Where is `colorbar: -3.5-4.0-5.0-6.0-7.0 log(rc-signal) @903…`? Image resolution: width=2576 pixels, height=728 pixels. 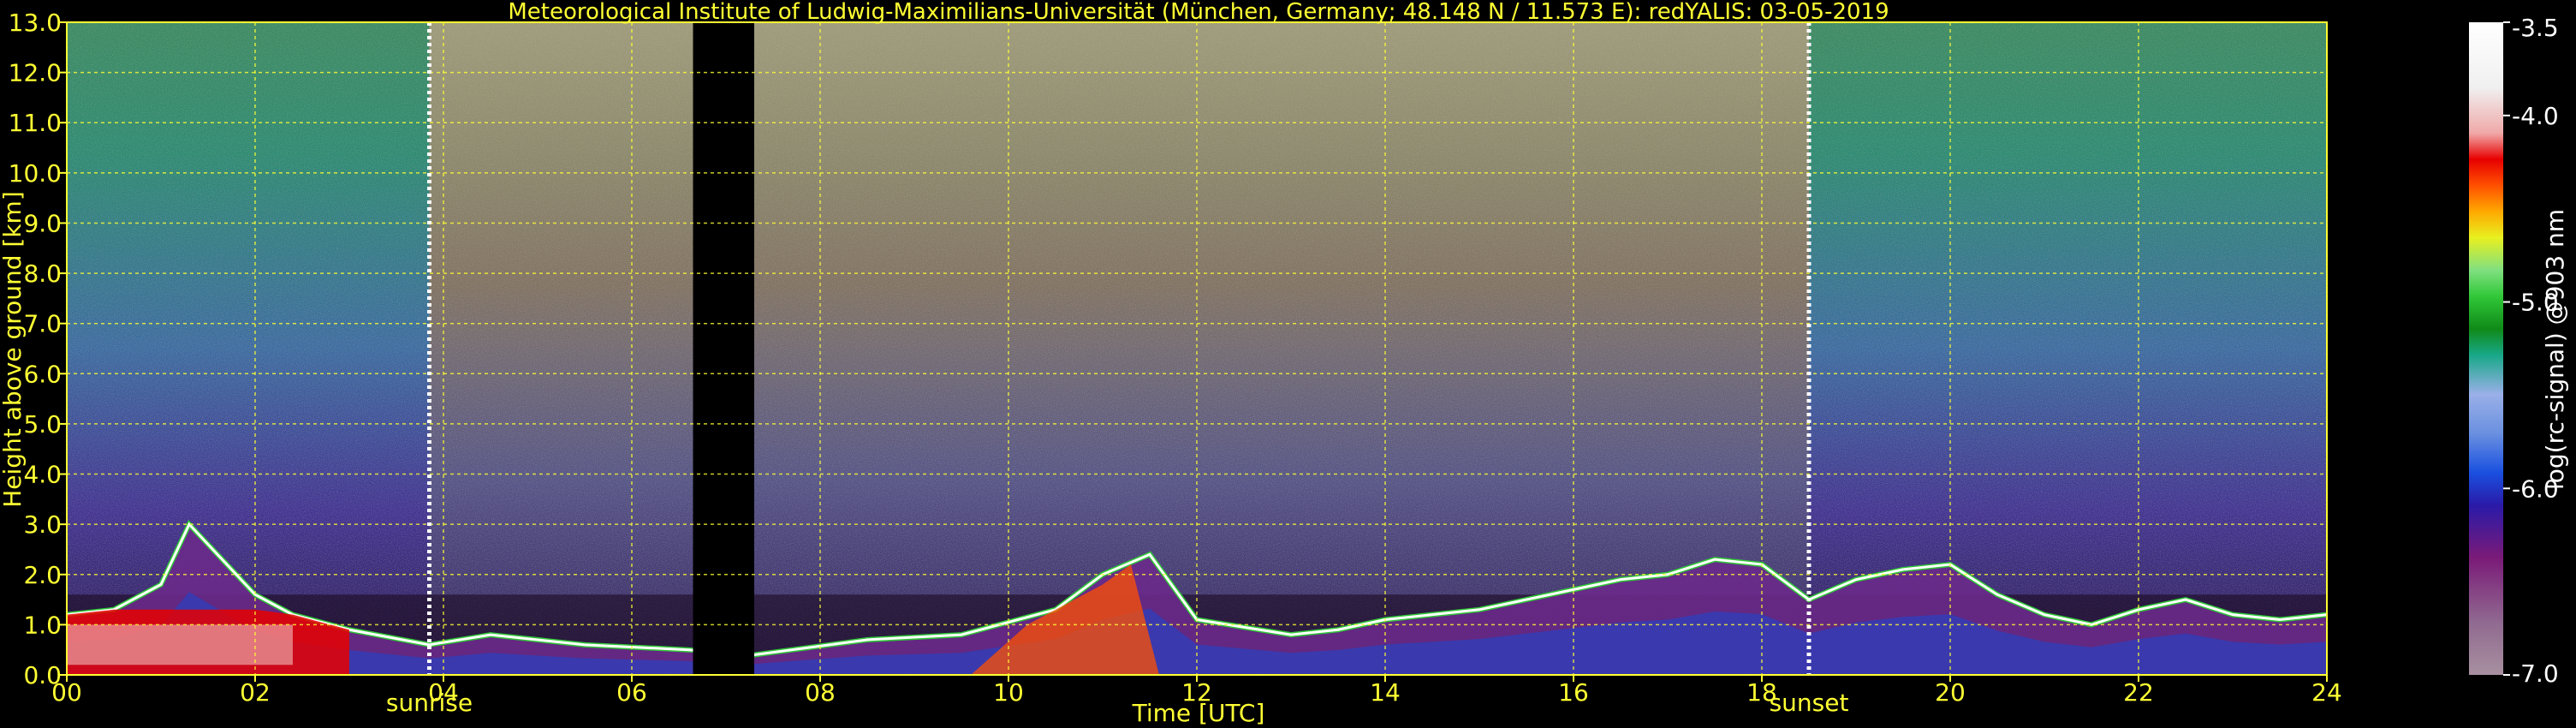 colorbar: -3.5-4.0-5.0-6.0-7.0 log(rc-signal) @903… is located at coordinates (2519, 351).